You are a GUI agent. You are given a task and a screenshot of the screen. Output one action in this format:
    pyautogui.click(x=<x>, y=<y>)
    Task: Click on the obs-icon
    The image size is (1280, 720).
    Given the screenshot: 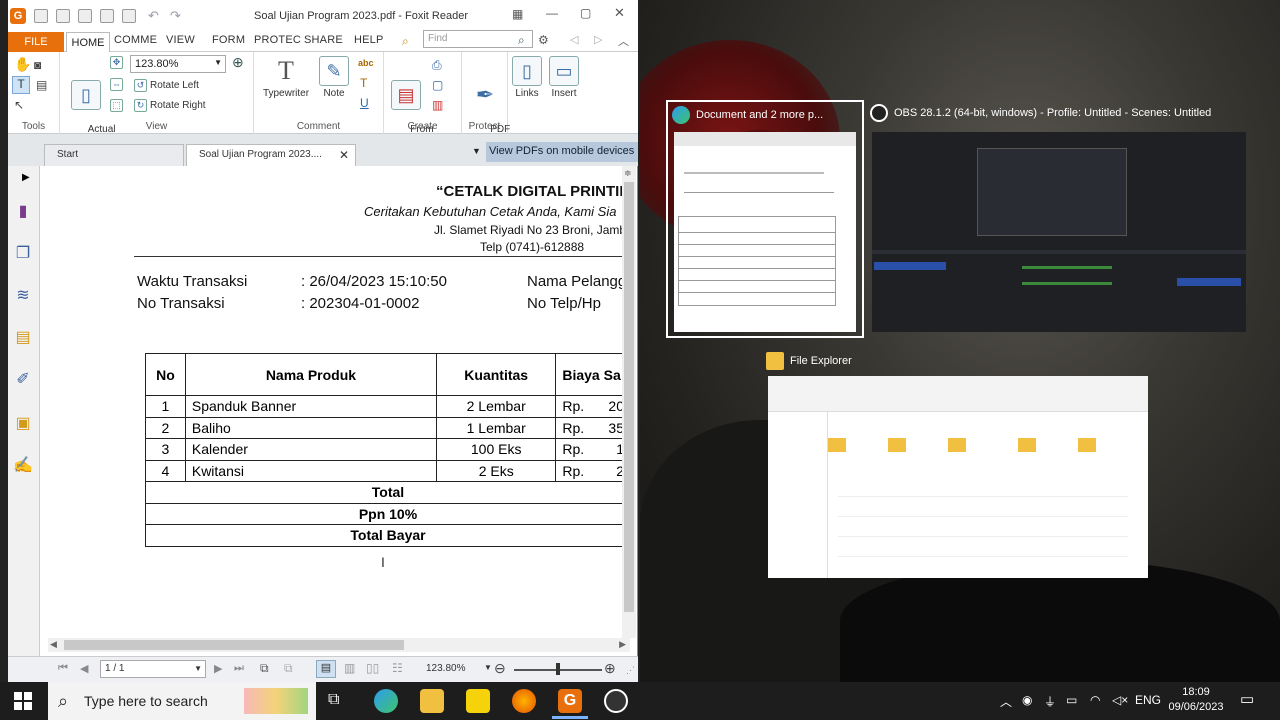 What is the action you would take?
    pyautogui.click(x=616, y=701)
    